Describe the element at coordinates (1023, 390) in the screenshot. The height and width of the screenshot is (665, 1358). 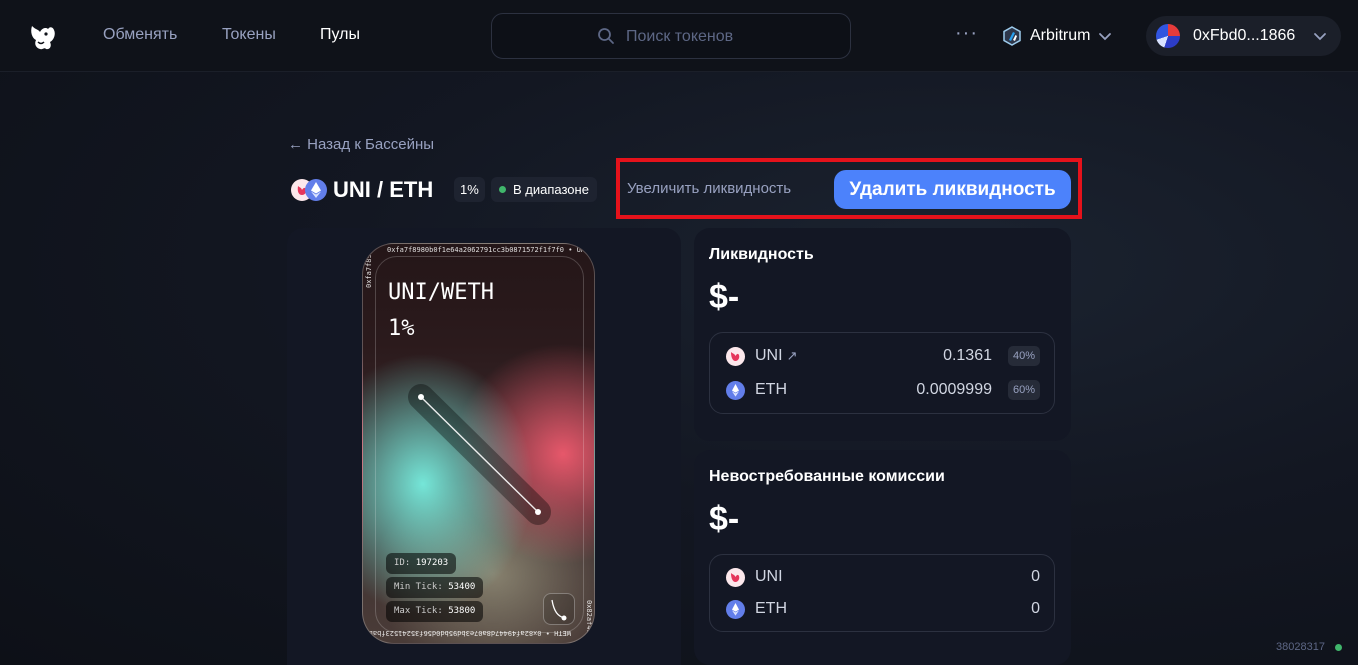
I see `token-share-badge: 60%` at that location.